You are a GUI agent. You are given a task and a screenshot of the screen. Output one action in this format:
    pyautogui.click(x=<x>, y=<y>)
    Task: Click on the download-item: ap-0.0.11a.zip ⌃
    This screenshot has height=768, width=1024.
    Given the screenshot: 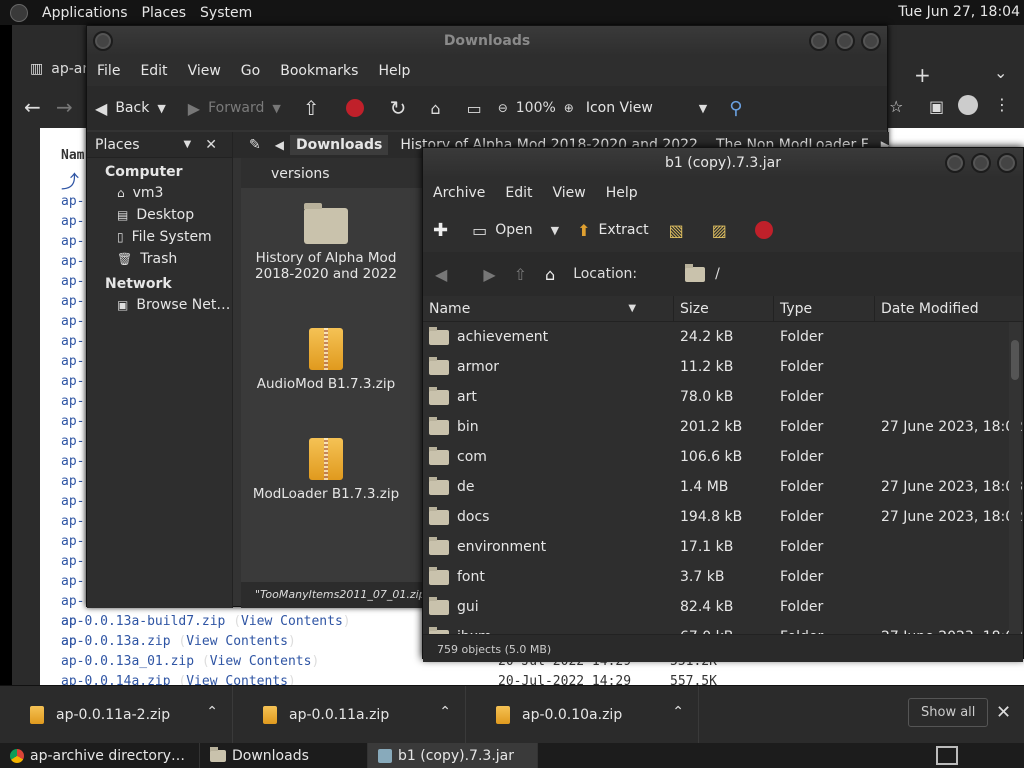 What is the action you would take?
    pyautogui.click(x=349, y=714)
    